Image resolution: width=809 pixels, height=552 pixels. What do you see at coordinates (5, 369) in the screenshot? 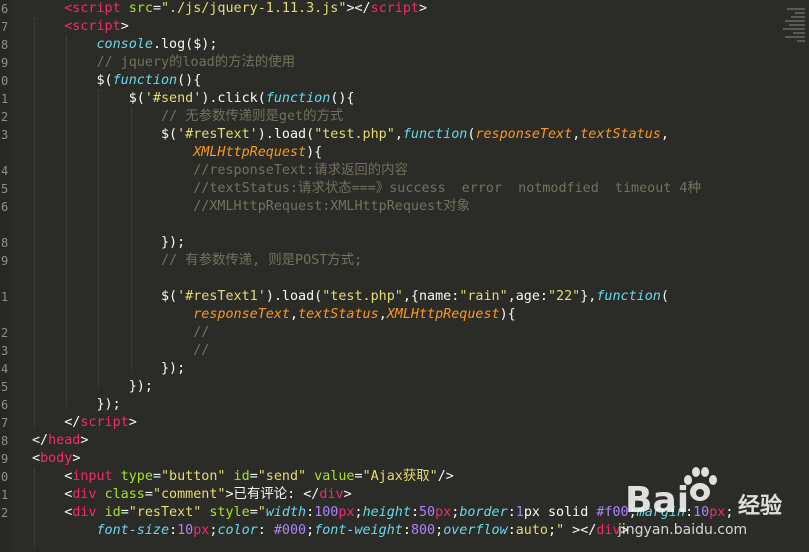
I see `line-number: 4` at bounding box center [5, 369].